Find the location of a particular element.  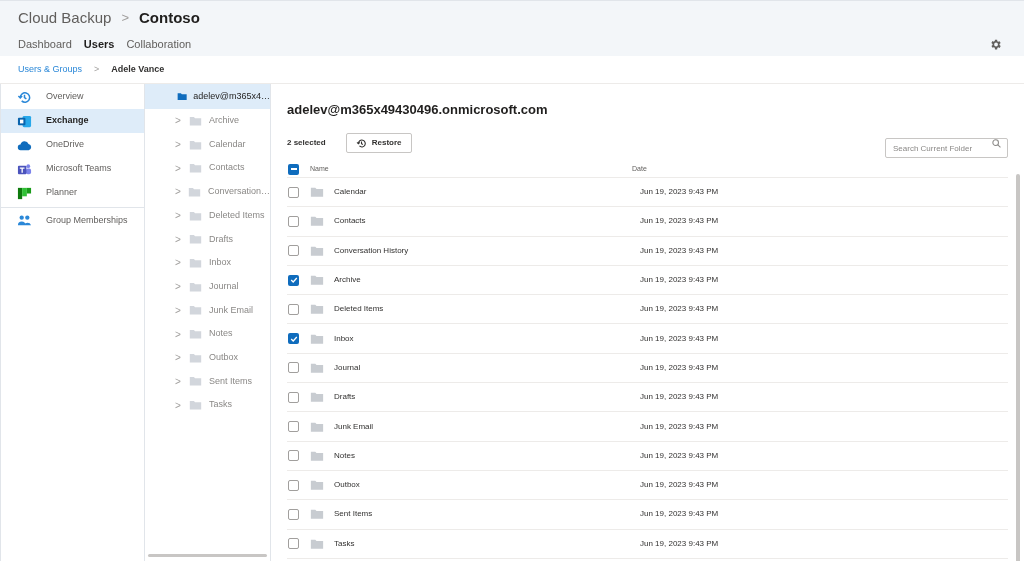

sidebar-item: Exchange is located at coordinates (72, 121).